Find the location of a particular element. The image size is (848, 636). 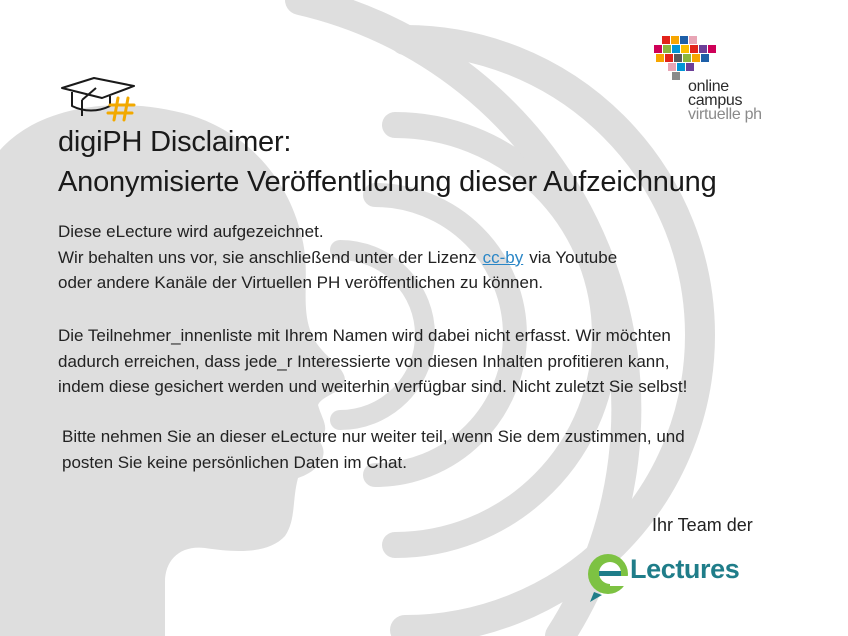

electures-logo: Lectures is located at coordinates (681, 572).